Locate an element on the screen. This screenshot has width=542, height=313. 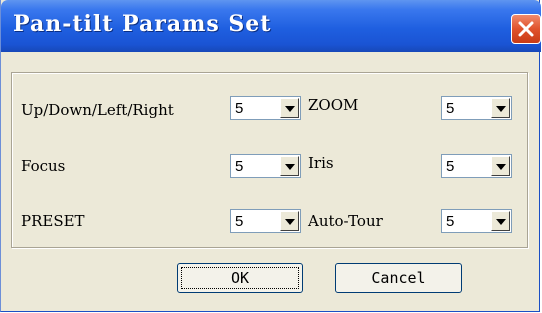
preset-select: 5 is located at coordinates (265, 221).